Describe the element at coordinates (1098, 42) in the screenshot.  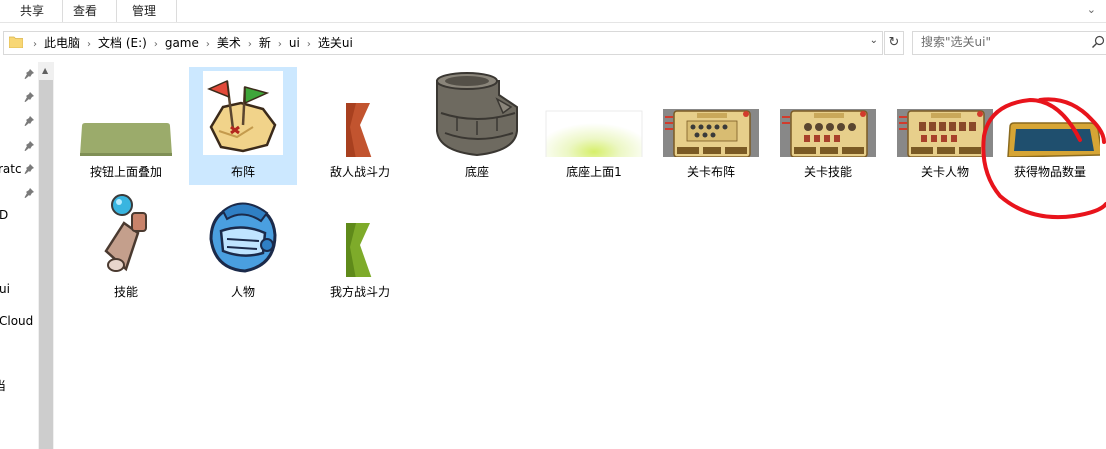
I see `search-icon` at that location.